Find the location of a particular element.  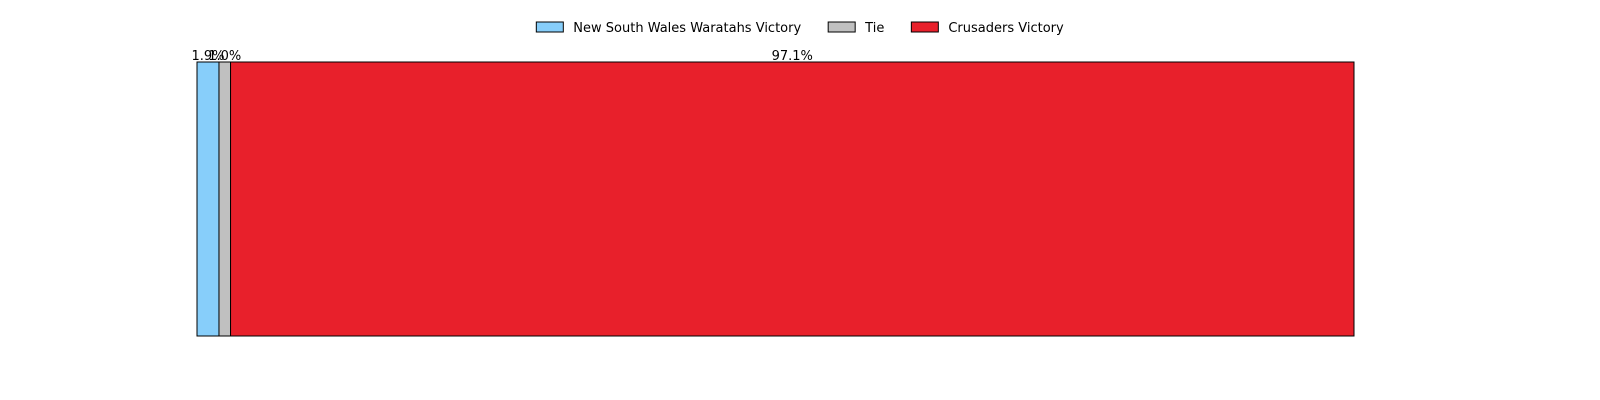

data-label-2: 97.1% is located at coordinates (792, 56).